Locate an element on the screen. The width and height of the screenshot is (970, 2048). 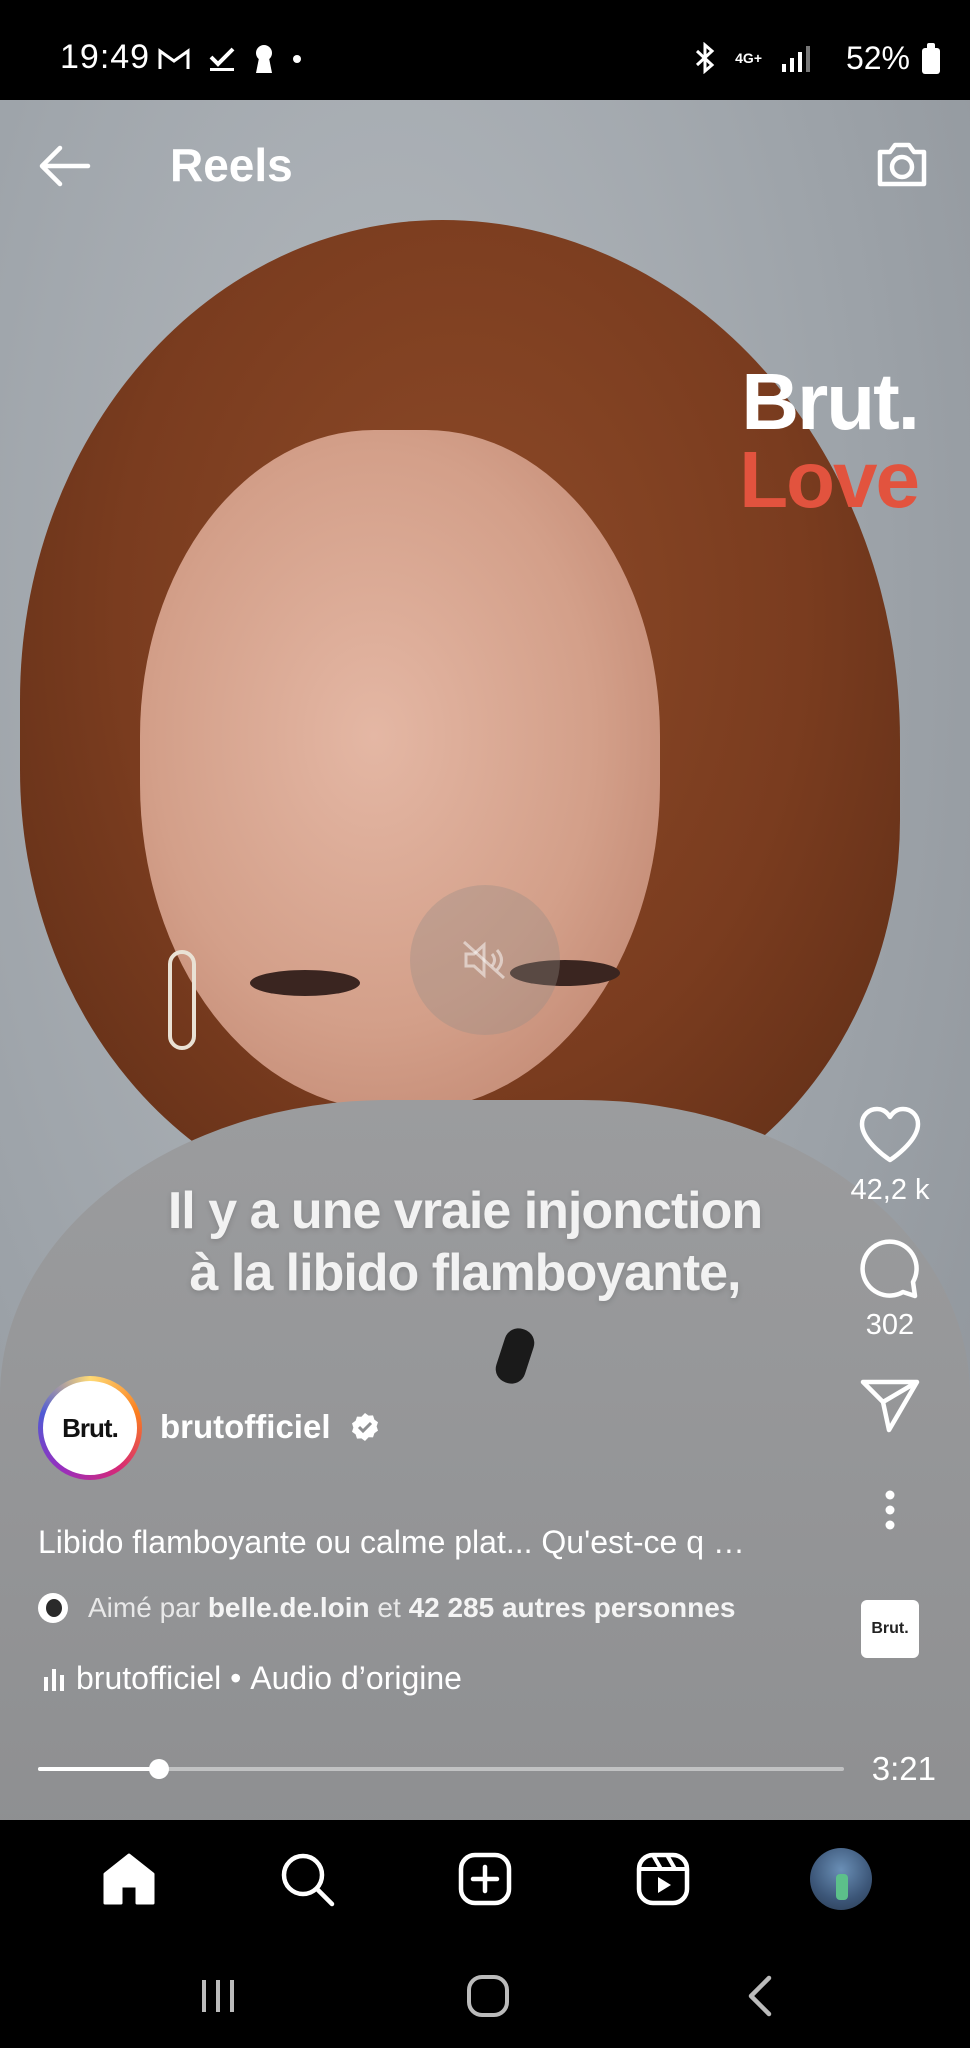
bottom-navigation is located at coordinates (485, 1879).